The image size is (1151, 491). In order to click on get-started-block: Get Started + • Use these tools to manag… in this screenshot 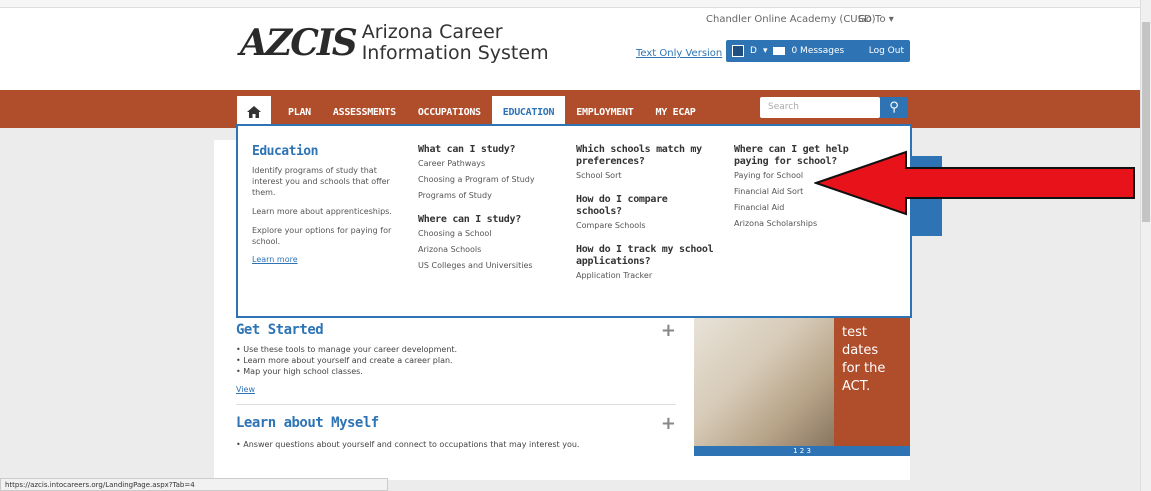, I will do `click(456, 357)`.